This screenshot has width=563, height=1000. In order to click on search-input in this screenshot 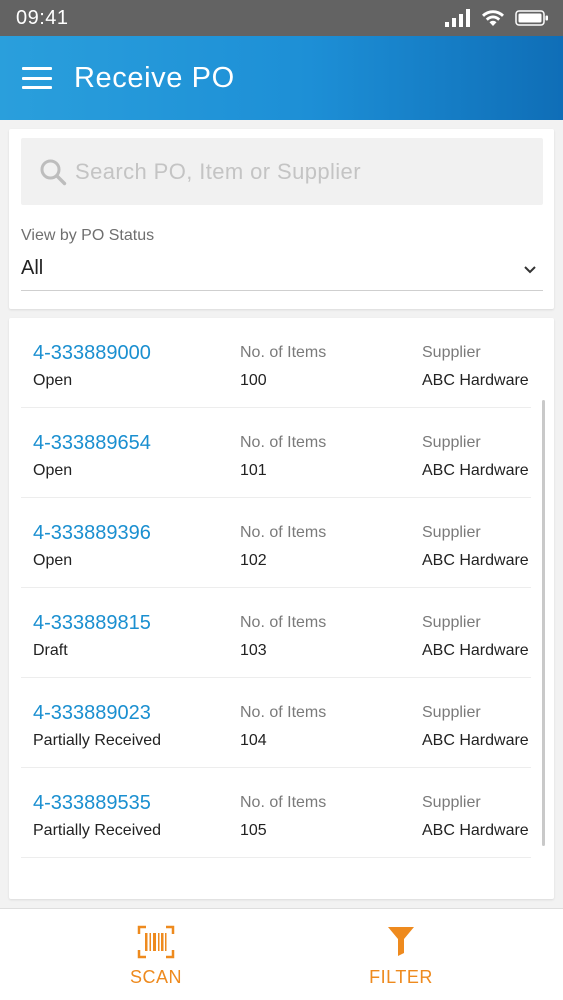, I will do `click(295, 171)`.